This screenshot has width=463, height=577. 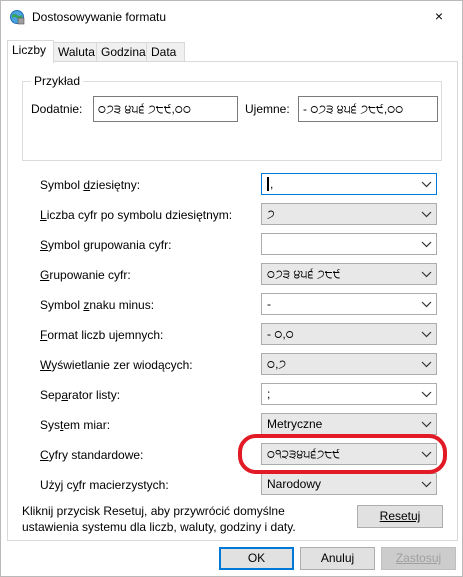 What do you see at coordinates (57, 109) in the screenshot?
I see `positive-label: Dodatnie:` at bounding box center [57, 109].